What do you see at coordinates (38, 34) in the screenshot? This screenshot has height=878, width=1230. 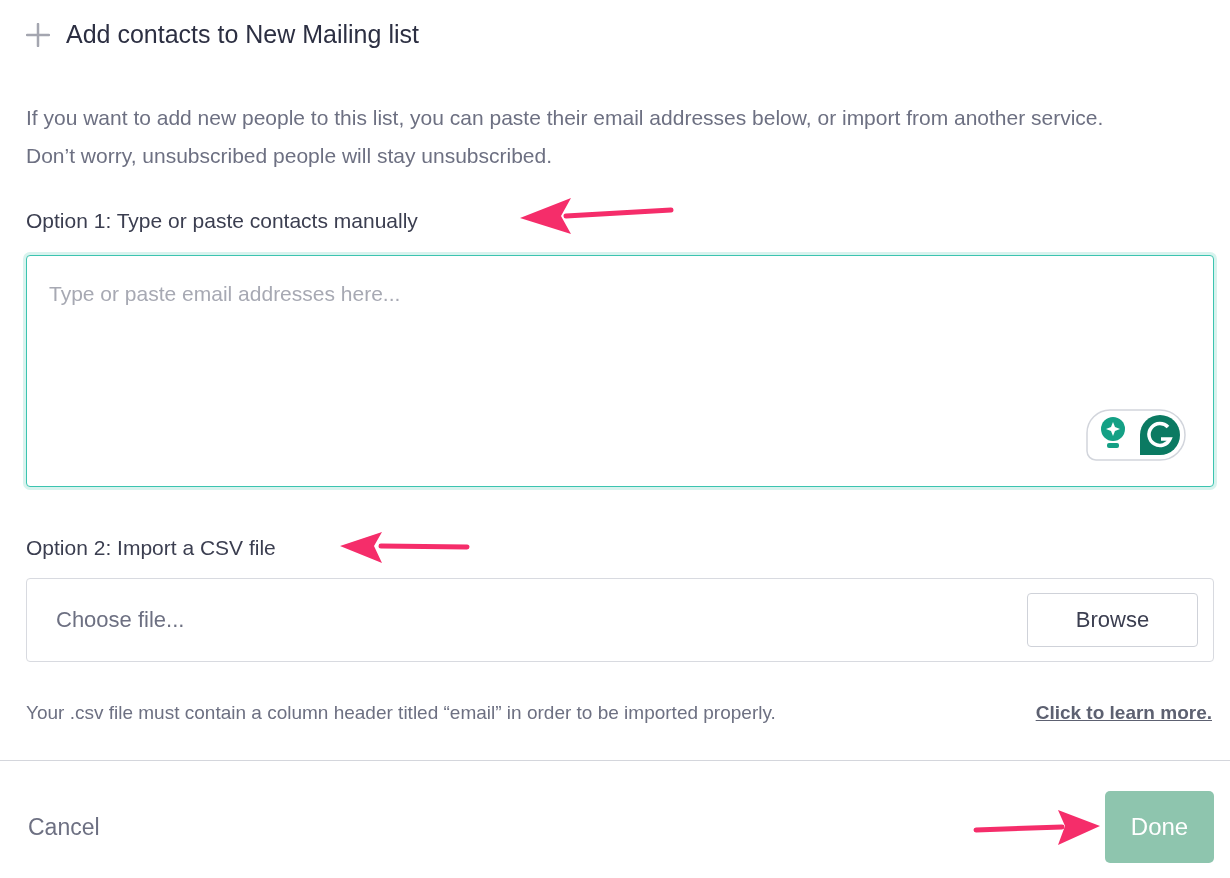 I see `plus-icon` at bounding box center [38, 34].